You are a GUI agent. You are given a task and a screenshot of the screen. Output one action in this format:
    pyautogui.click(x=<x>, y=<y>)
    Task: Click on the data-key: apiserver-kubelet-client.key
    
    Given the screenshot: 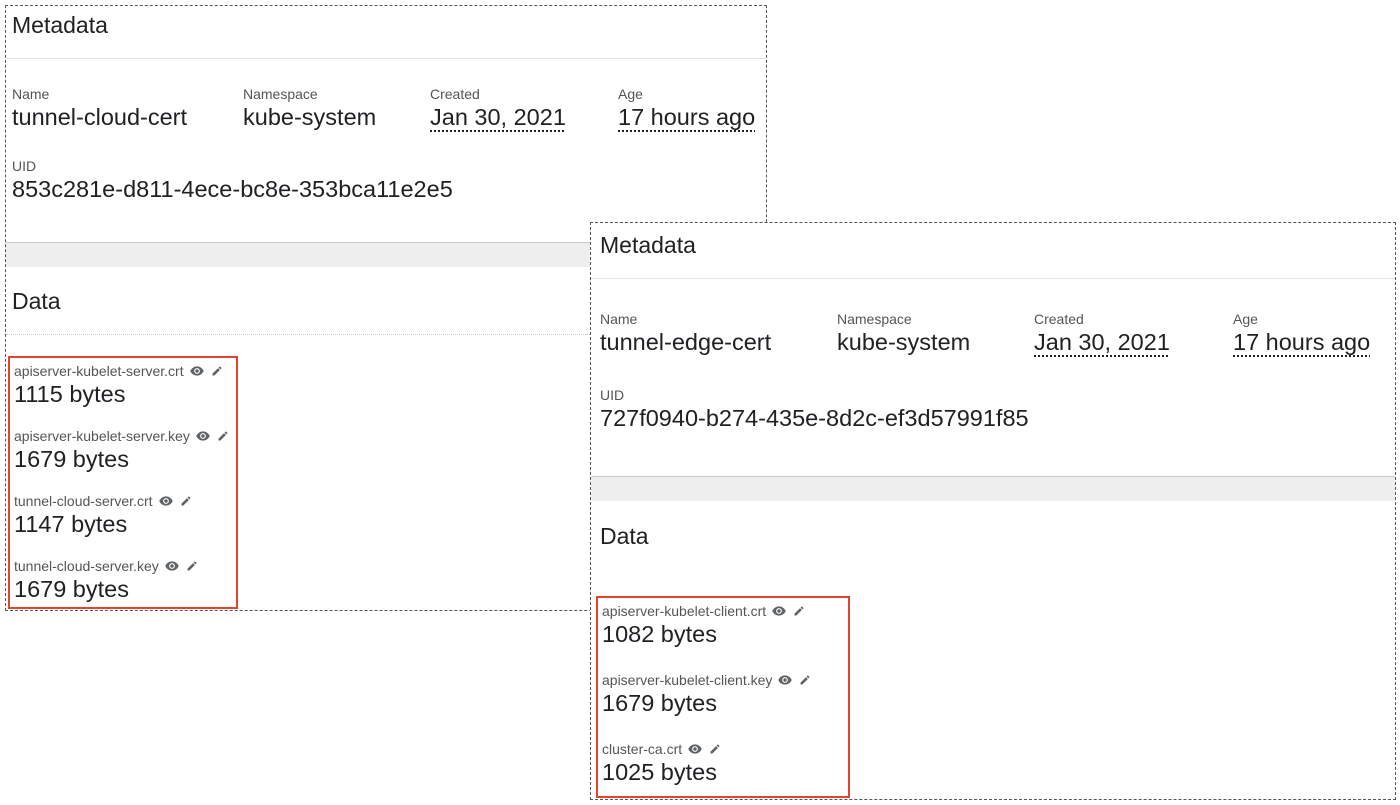 What is the action you would take?
    pyautogui.click(x=687, y=680)
    